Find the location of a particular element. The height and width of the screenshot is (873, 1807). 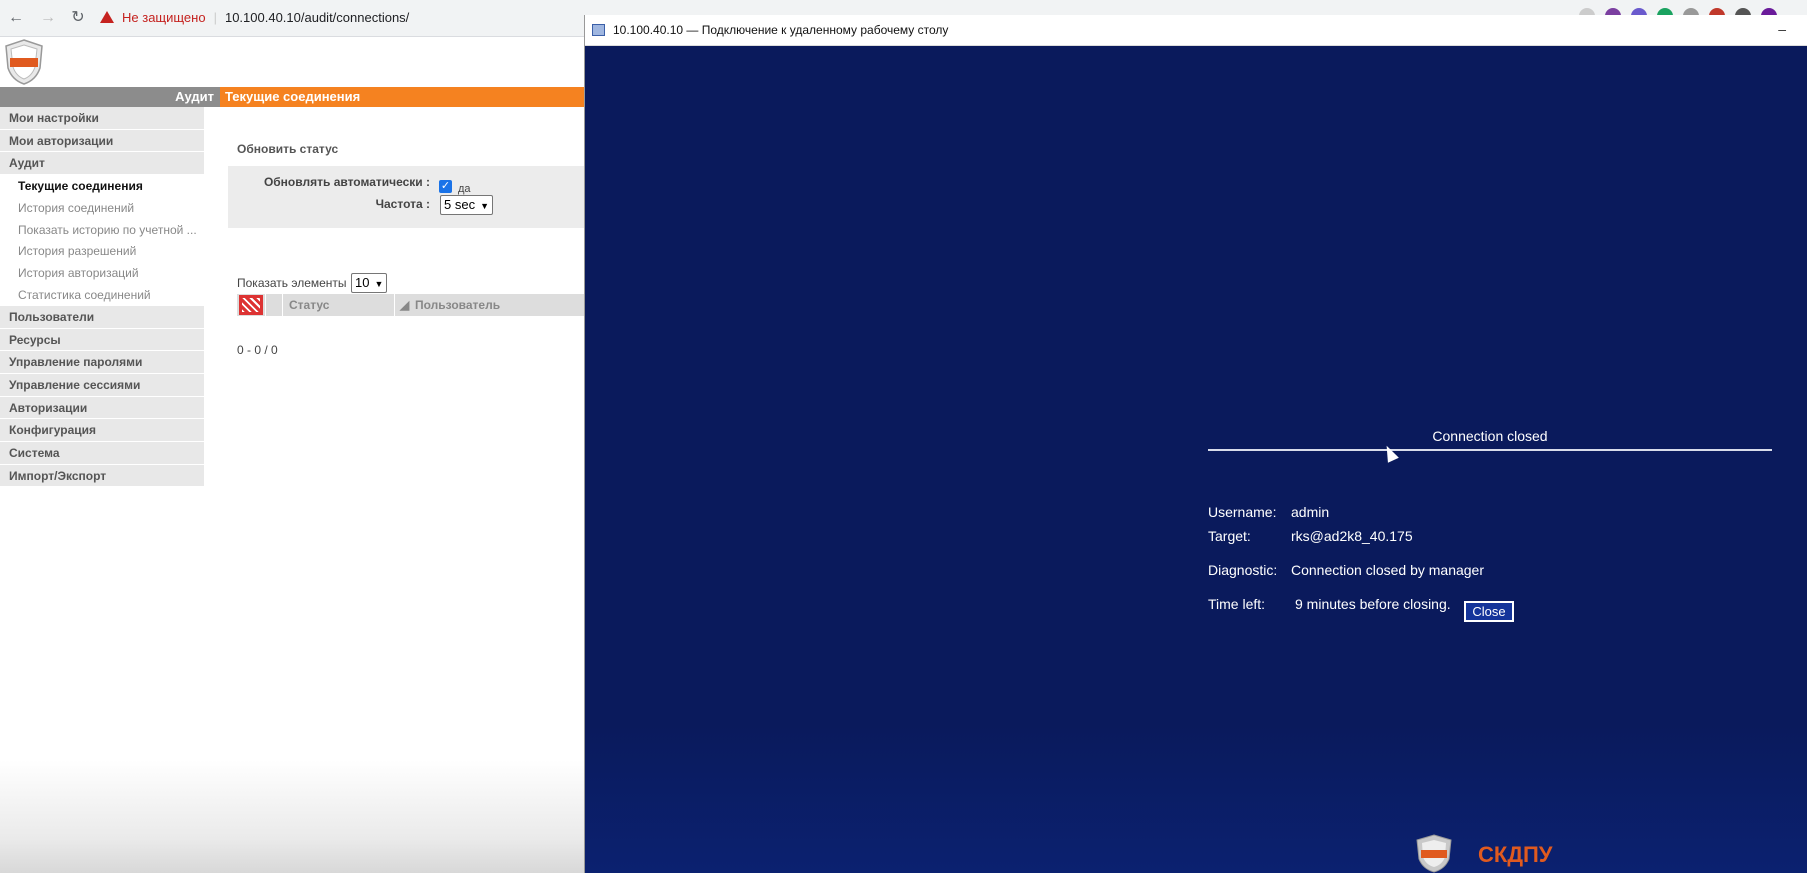

refresh-status-title: Обновить статус is located at coordinates (288, 149).